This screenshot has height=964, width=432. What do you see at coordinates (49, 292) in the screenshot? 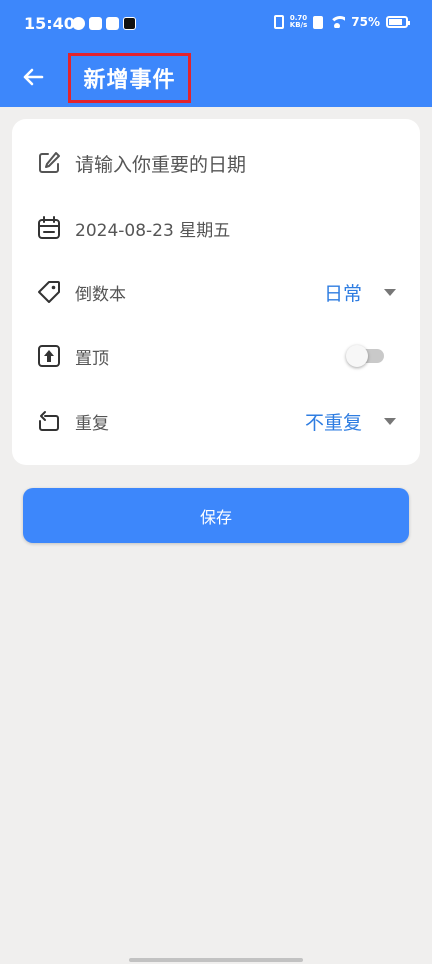
I see `tag-icon` at bounding box center [49, 292].